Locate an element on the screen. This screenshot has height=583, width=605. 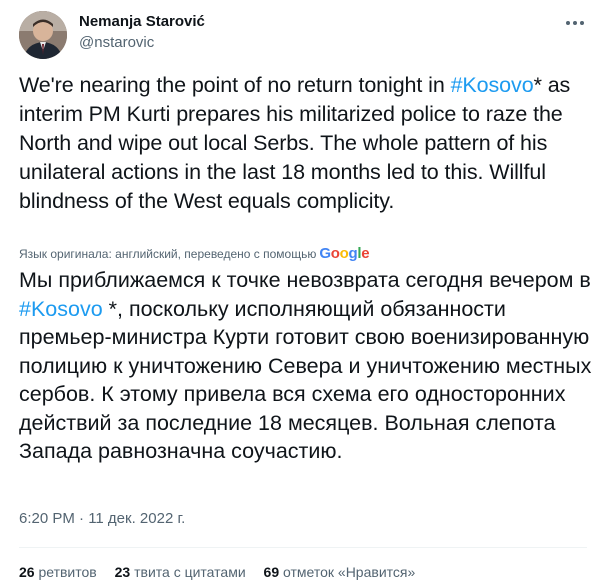
avatar is located at coordinates (43, 35).